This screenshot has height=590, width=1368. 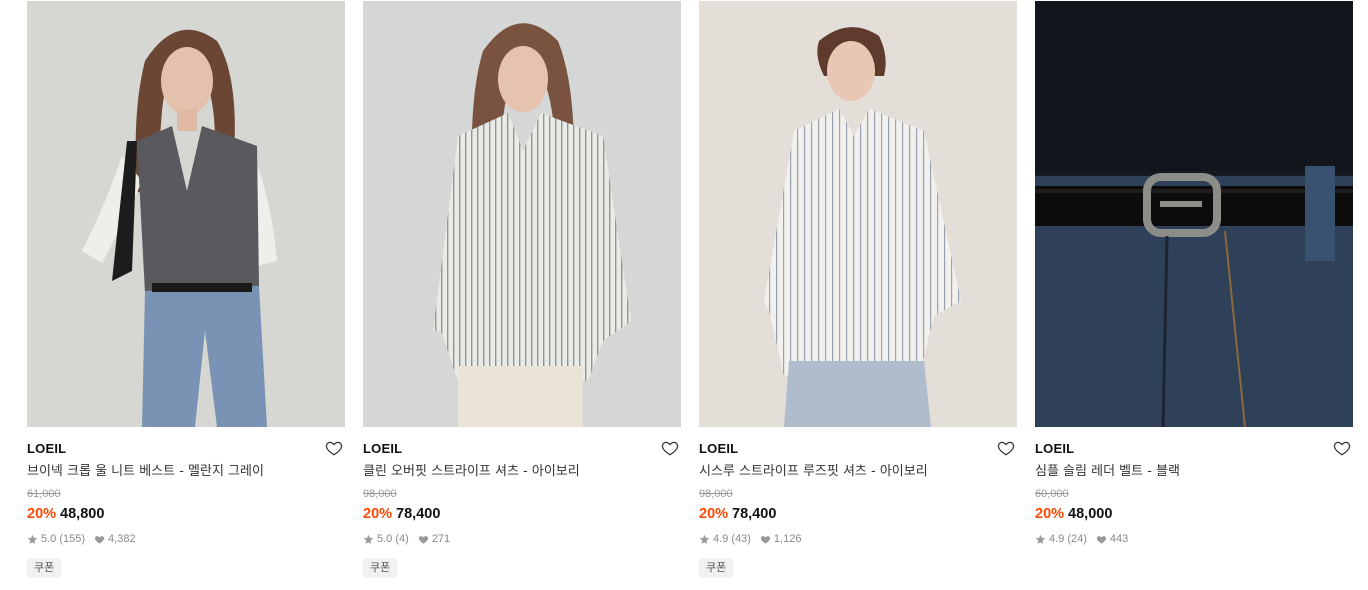 I want to click on product-stats: 4.9 (24) 443, so click(x=1194, y=539).